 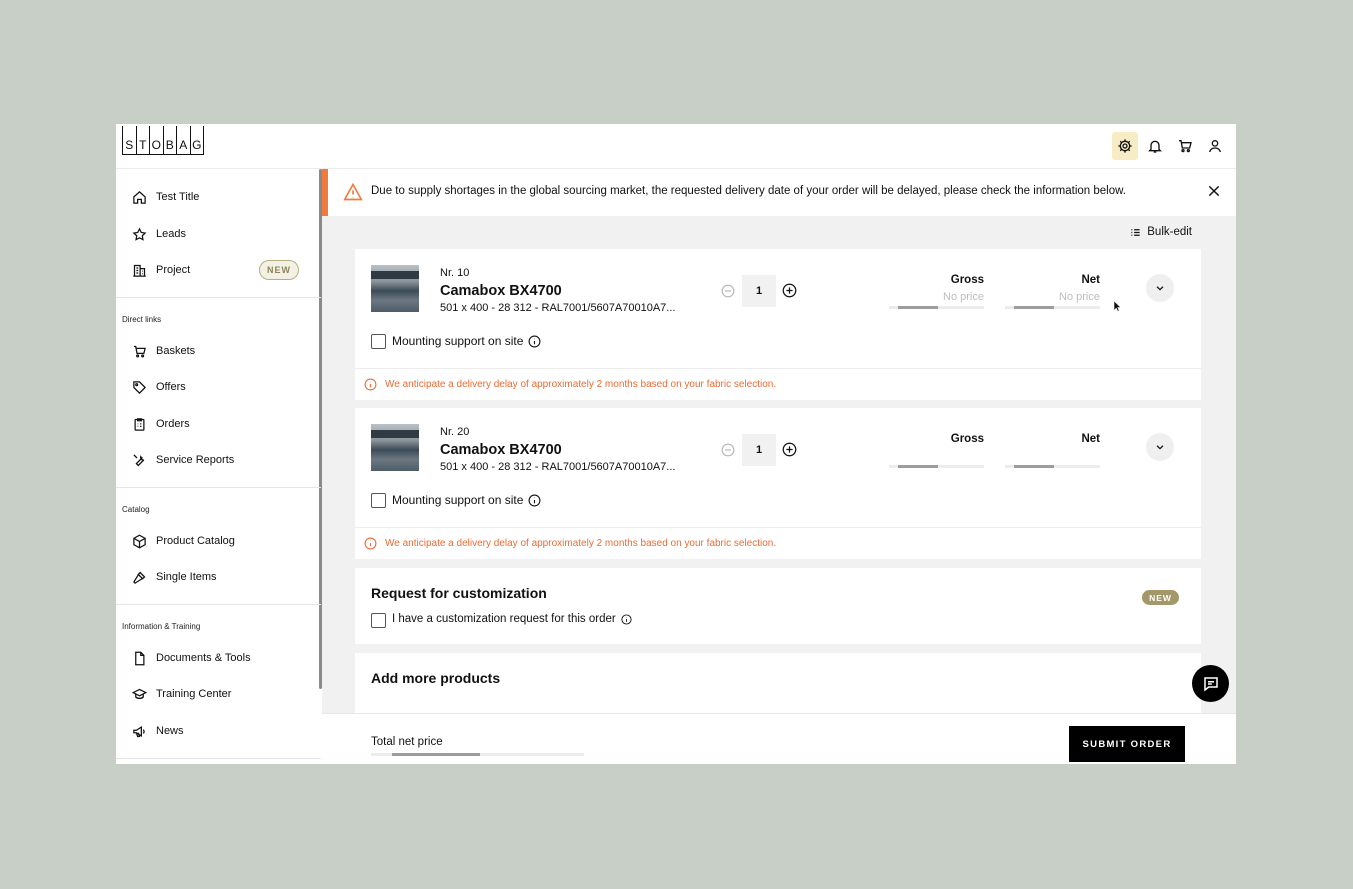 I want to click on account-button, so click(x=1215, y=146).